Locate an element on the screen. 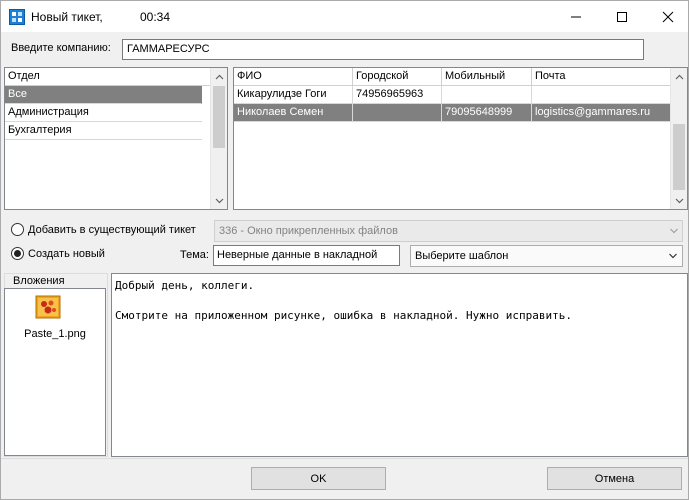  contact-email is located at coordinates (601, 95).